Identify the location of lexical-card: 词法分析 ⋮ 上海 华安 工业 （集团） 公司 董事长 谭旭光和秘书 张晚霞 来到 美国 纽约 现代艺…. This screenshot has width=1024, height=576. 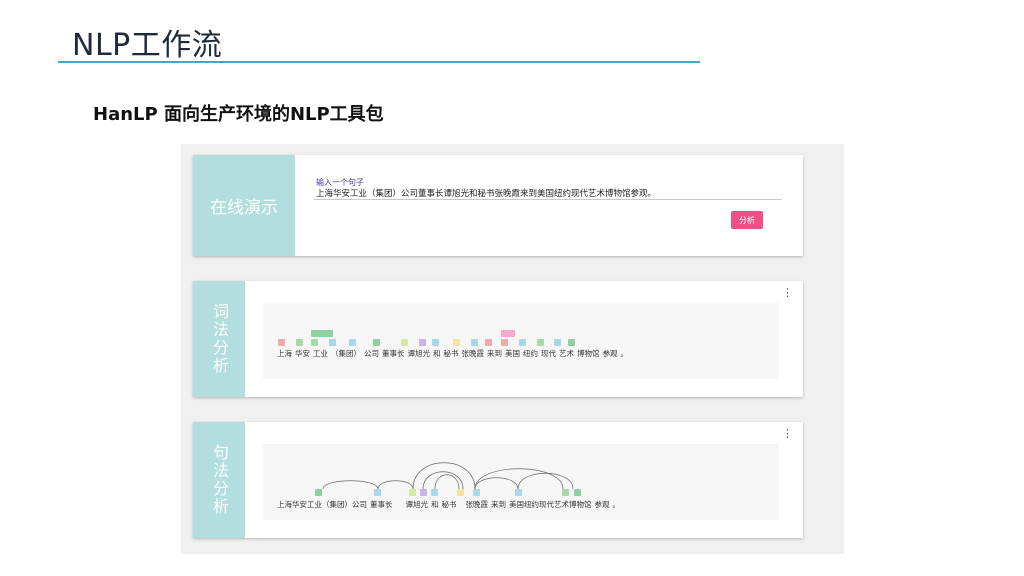
(498, 339).